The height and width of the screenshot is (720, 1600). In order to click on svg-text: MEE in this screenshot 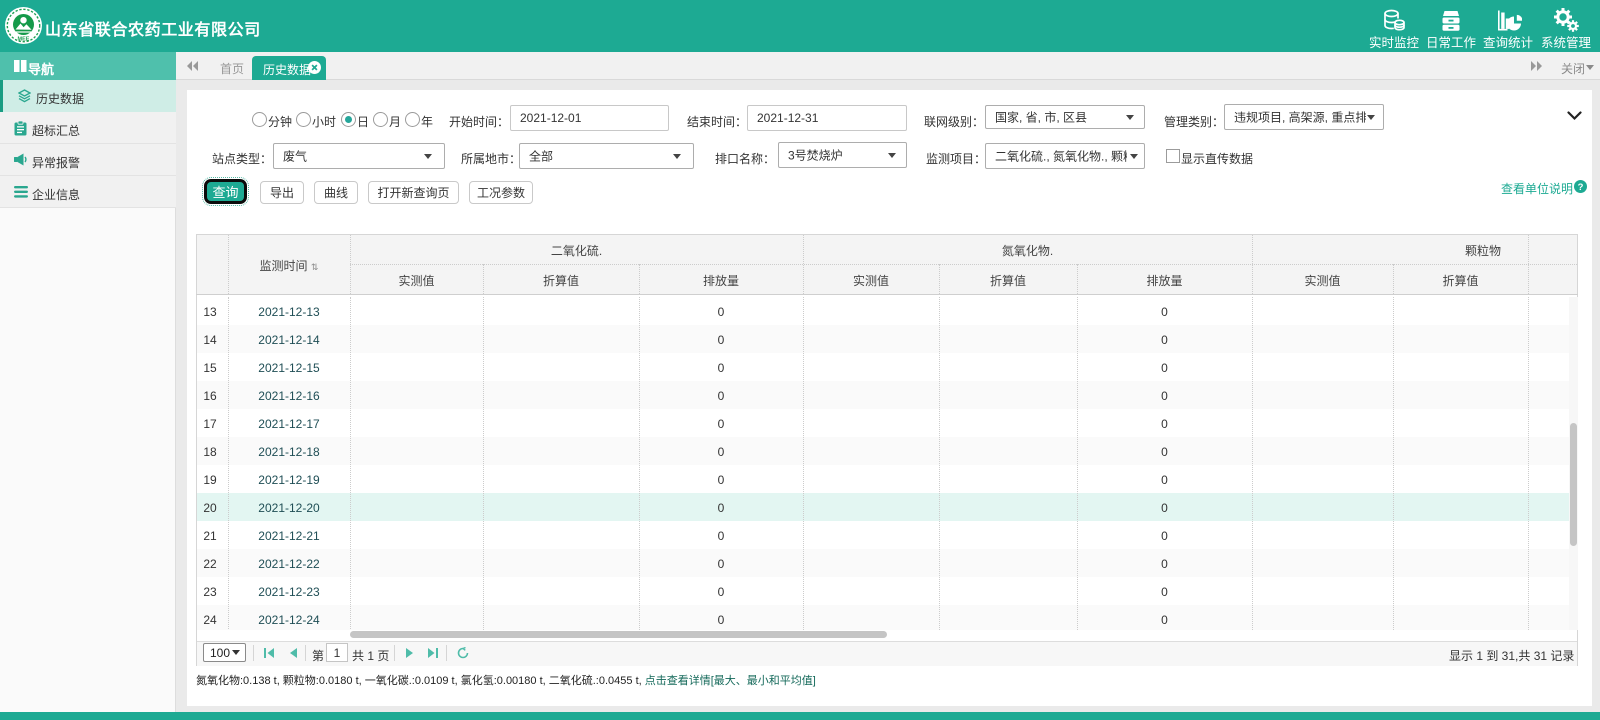, I will do `click(24, 40)`.